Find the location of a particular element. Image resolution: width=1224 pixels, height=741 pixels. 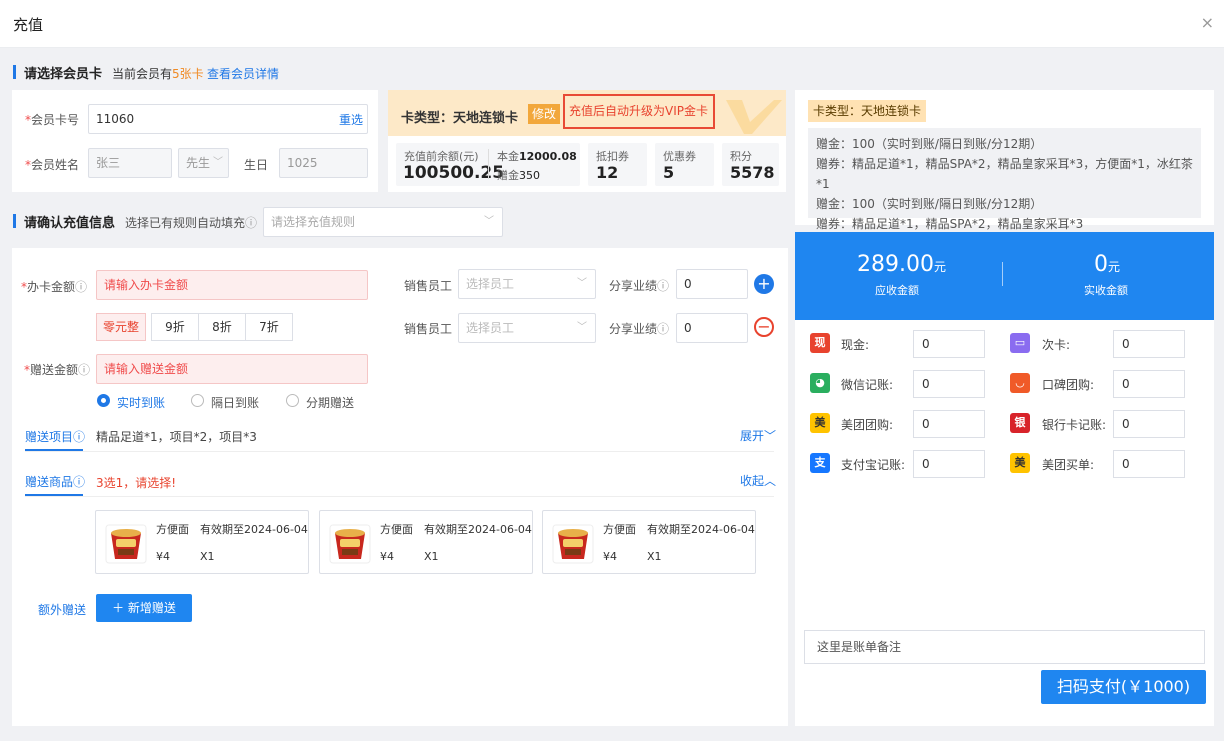

gift-items-text: 精品足道*1，项目*2，项目*3 is located at coordinates (176, 437).